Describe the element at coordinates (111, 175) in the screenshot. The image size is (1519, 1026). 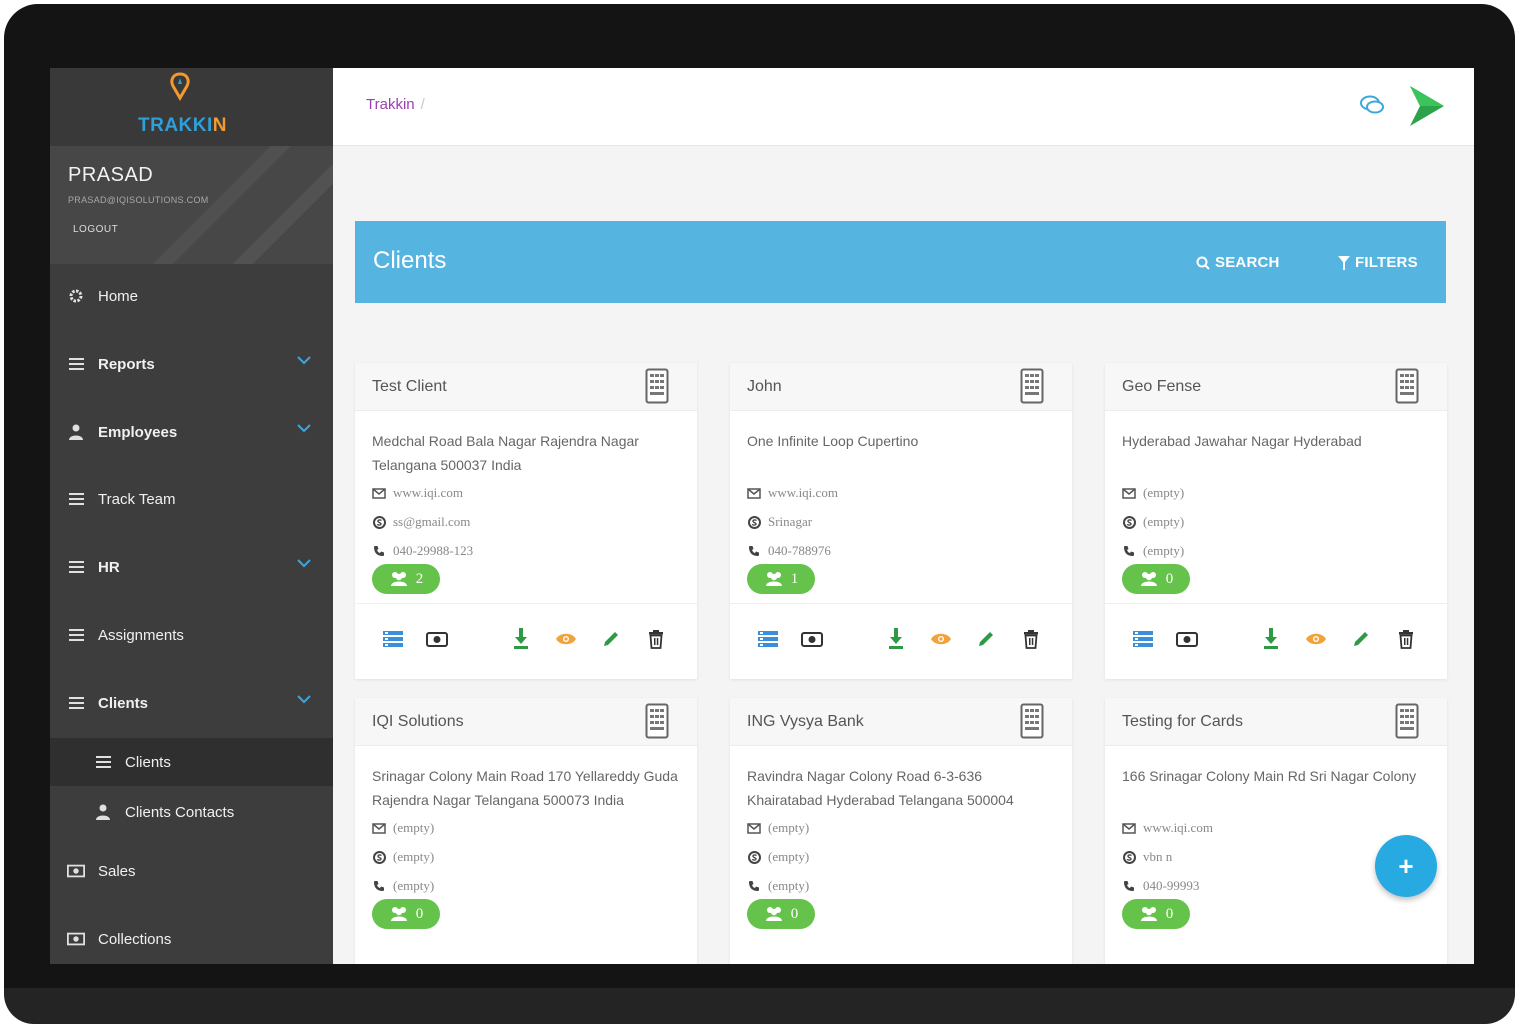
I see `user-name: PRASAD` at that location.